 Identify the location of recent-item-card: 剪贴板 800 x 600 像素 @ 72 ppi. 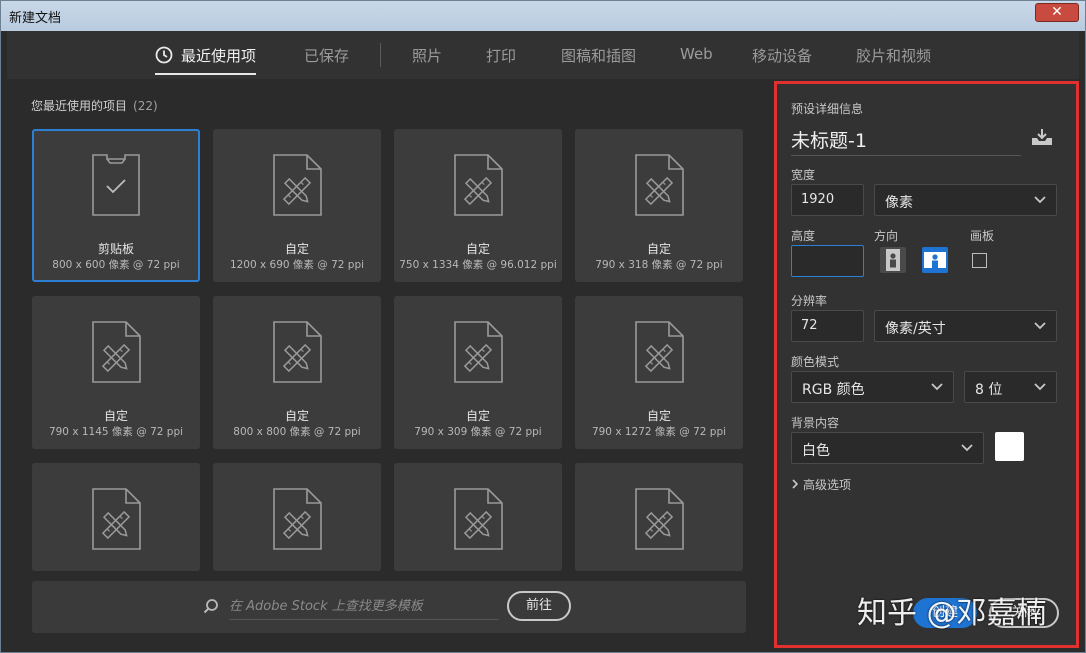
(116, 205).